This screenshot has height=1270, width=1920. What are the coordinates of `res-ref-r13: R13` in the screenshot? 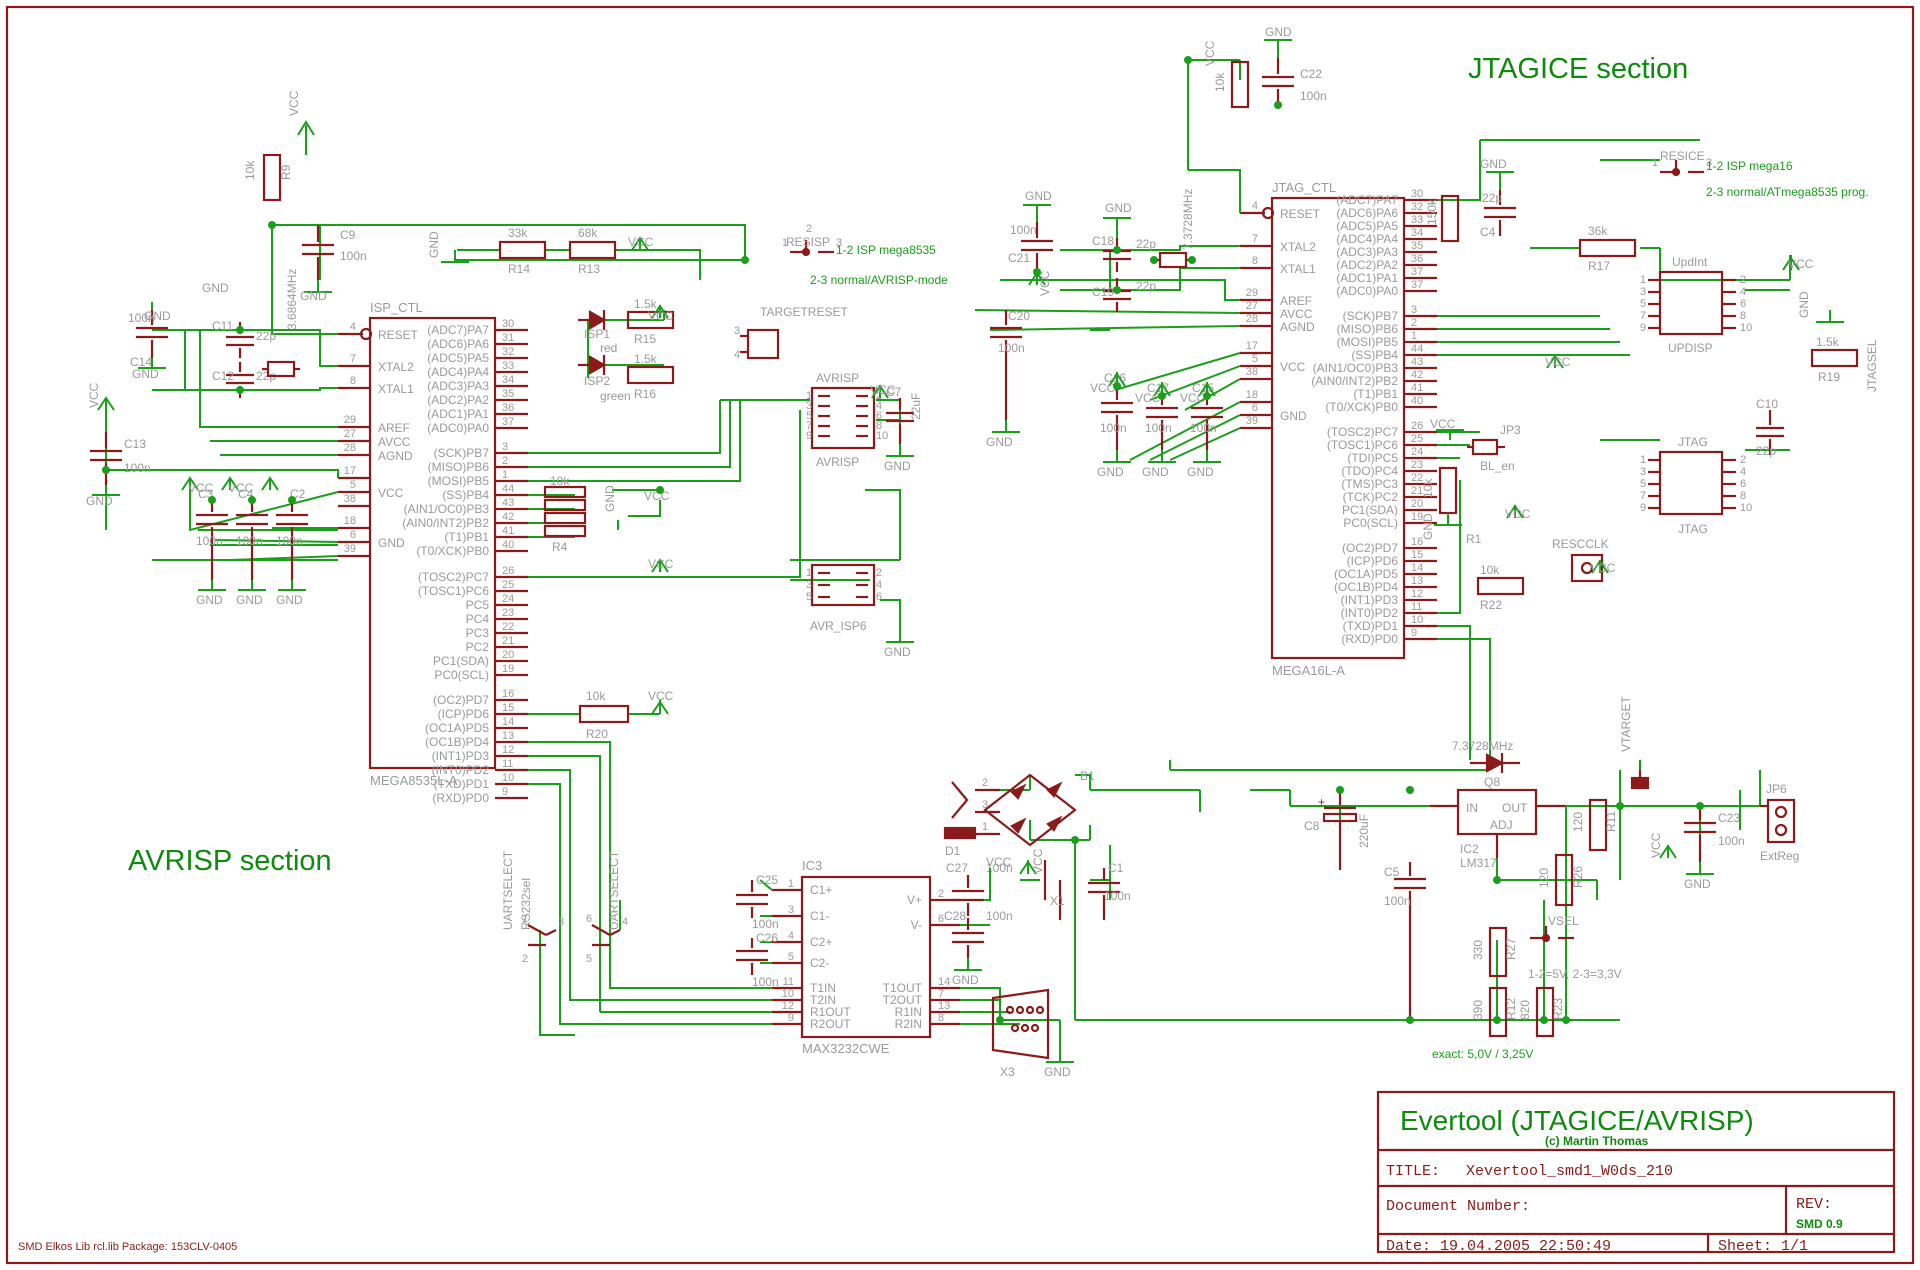 It's located at (589, 269).